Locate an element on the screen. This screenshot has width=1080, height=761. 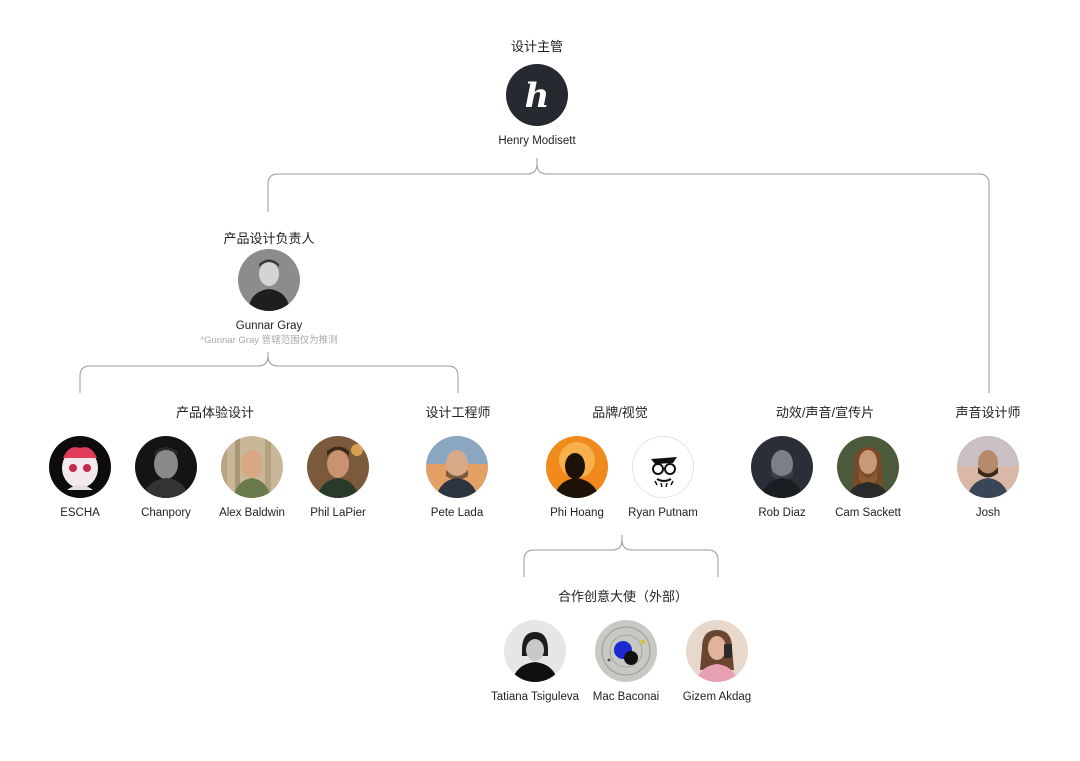
member-phil-lapier: Phil LaPier is located at coordinates (338, 477).